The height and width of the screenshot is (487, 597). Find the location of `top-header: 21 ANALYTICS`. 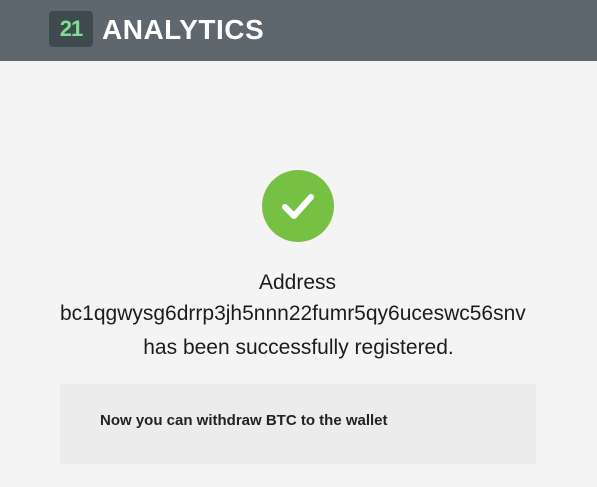

top-header: 21 ANALYTICS is located at coordinates (298, 30).